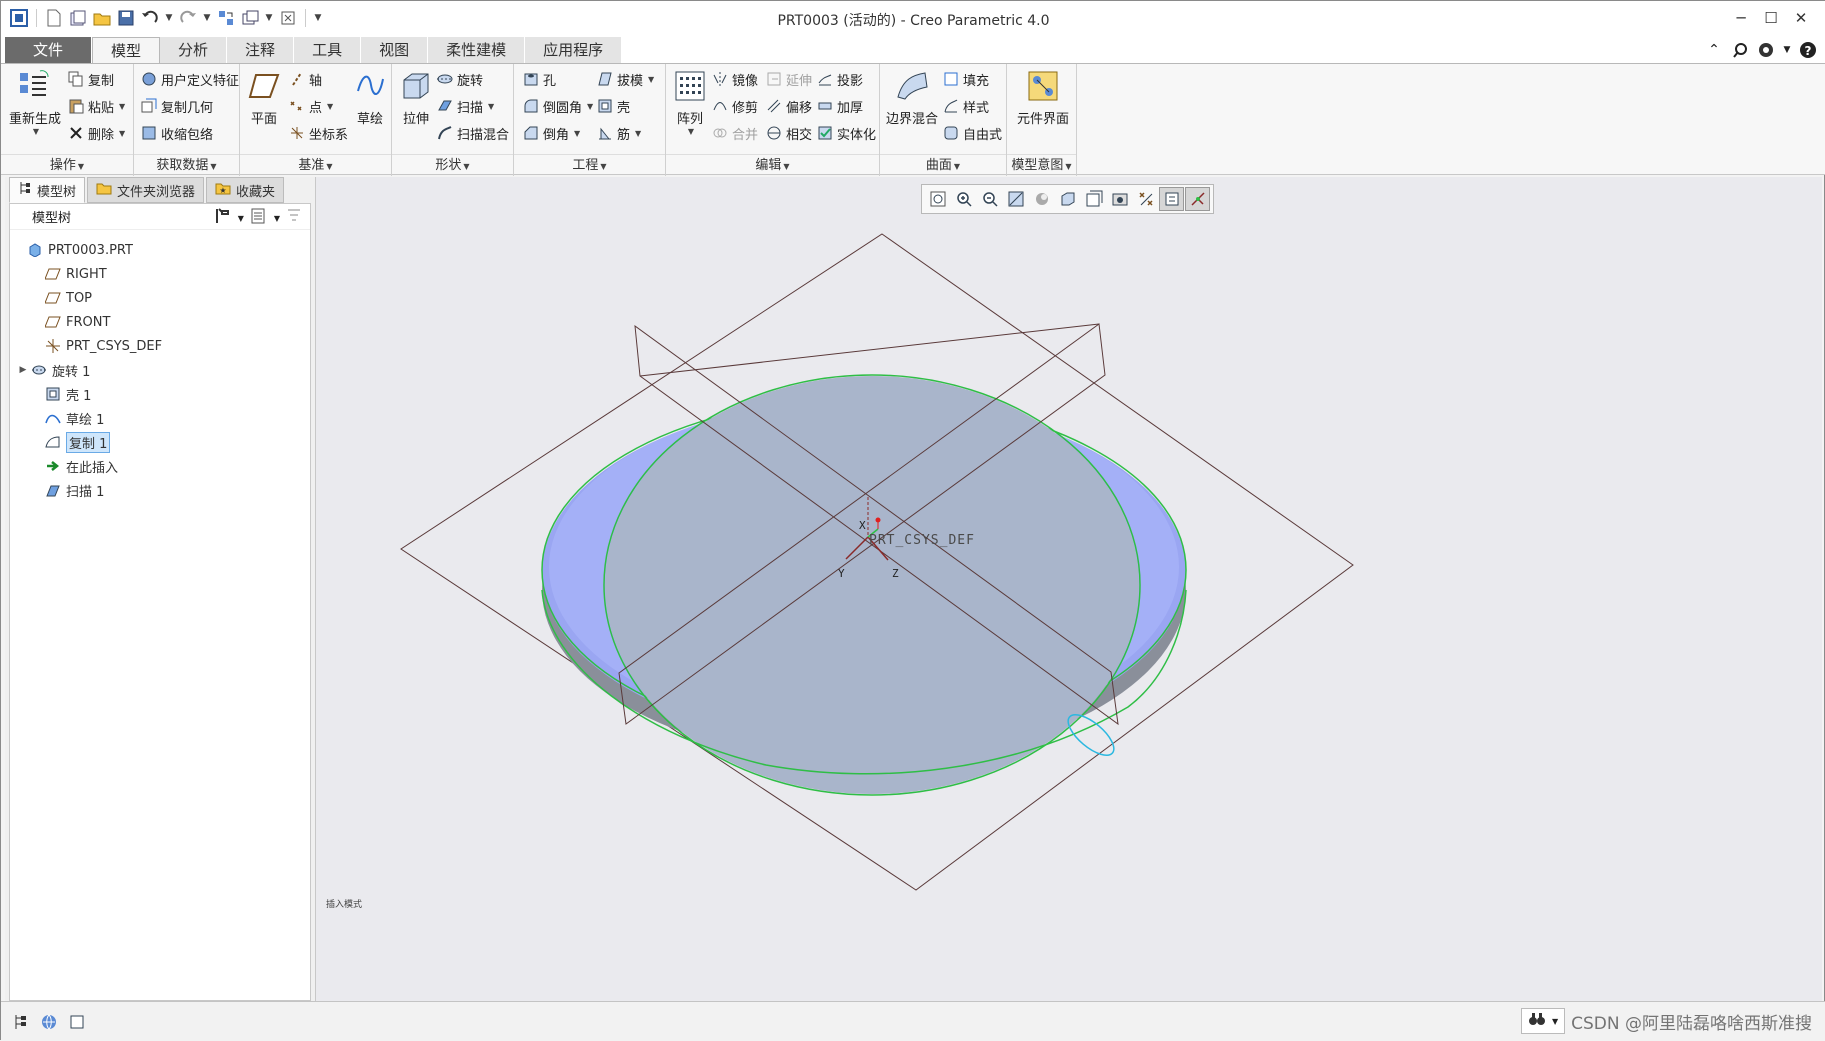  What do you see at coordinates (176, 133) in the screenshot?
I see `shrinkwrap-button: 收缩包络` at bounding box center [176, 133].